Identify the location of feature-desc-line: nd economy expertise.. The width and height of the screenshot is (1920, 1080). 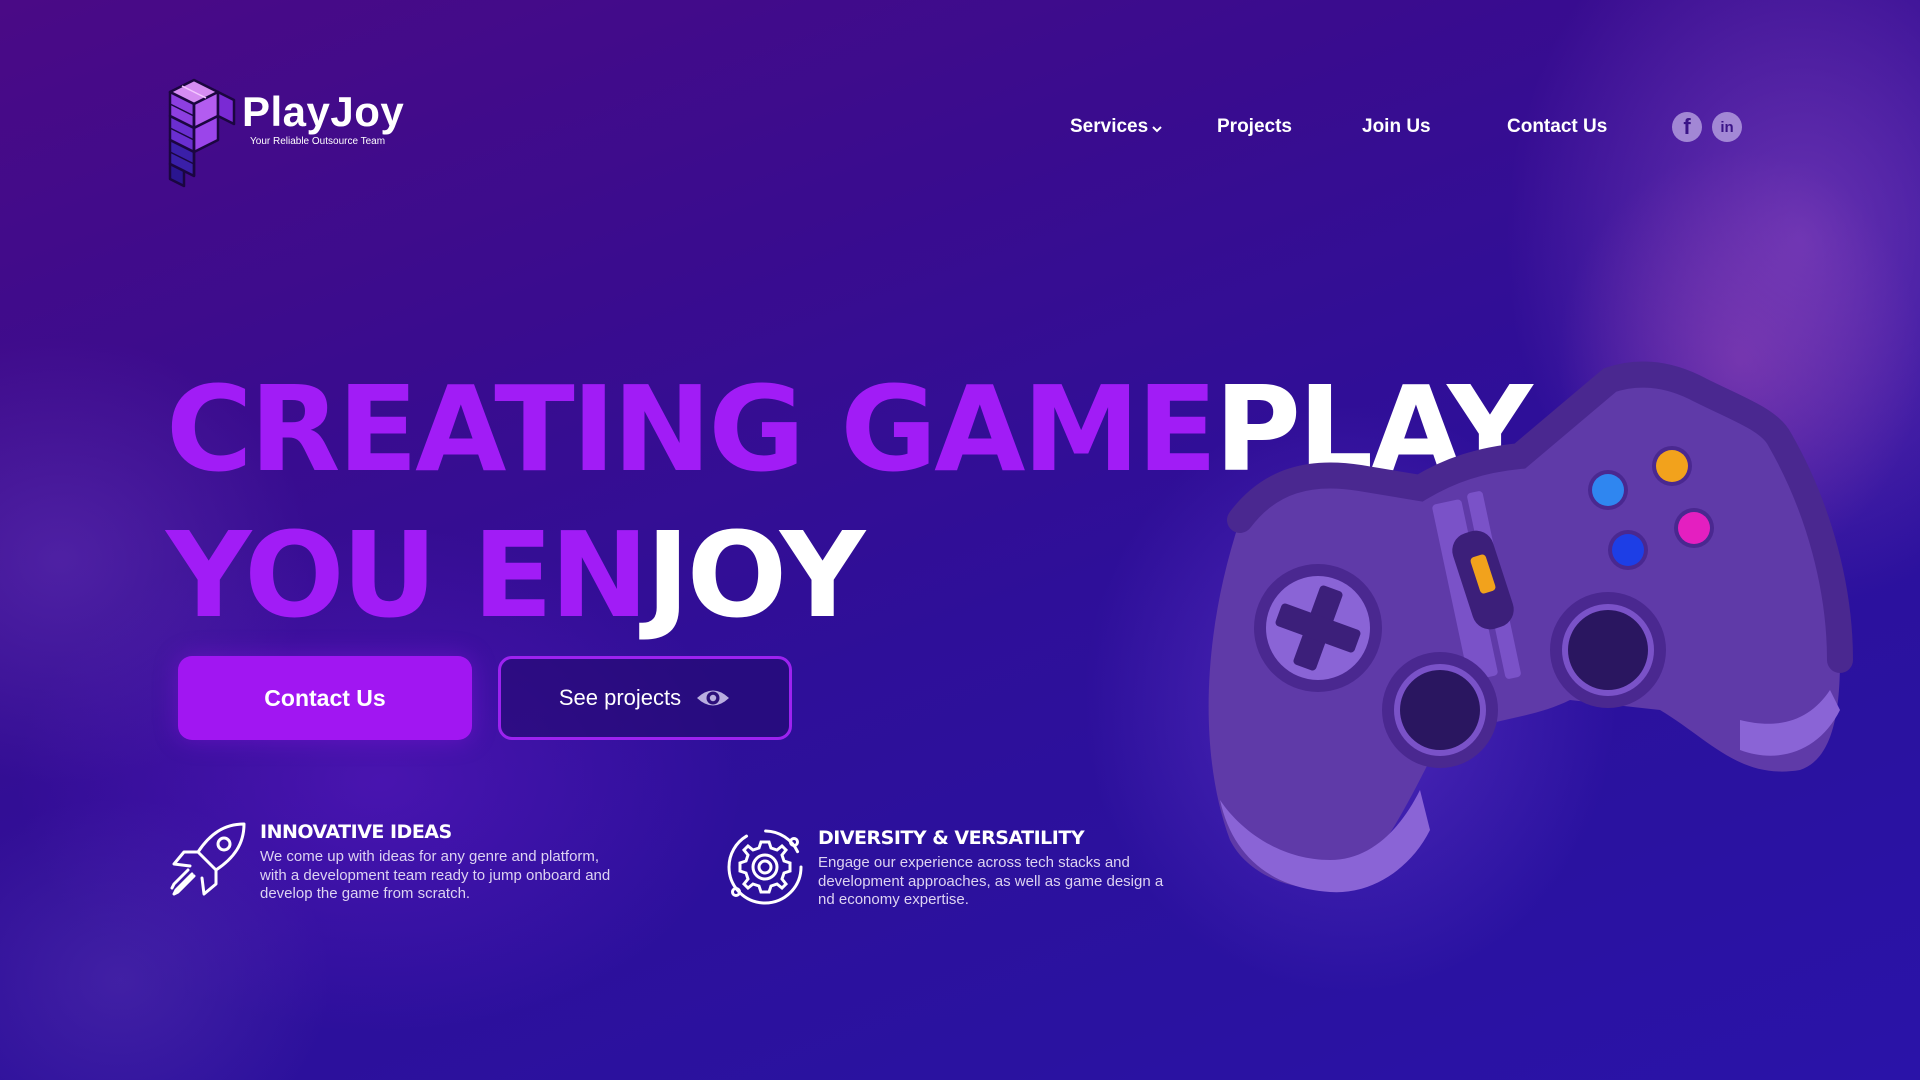
(893, 899).